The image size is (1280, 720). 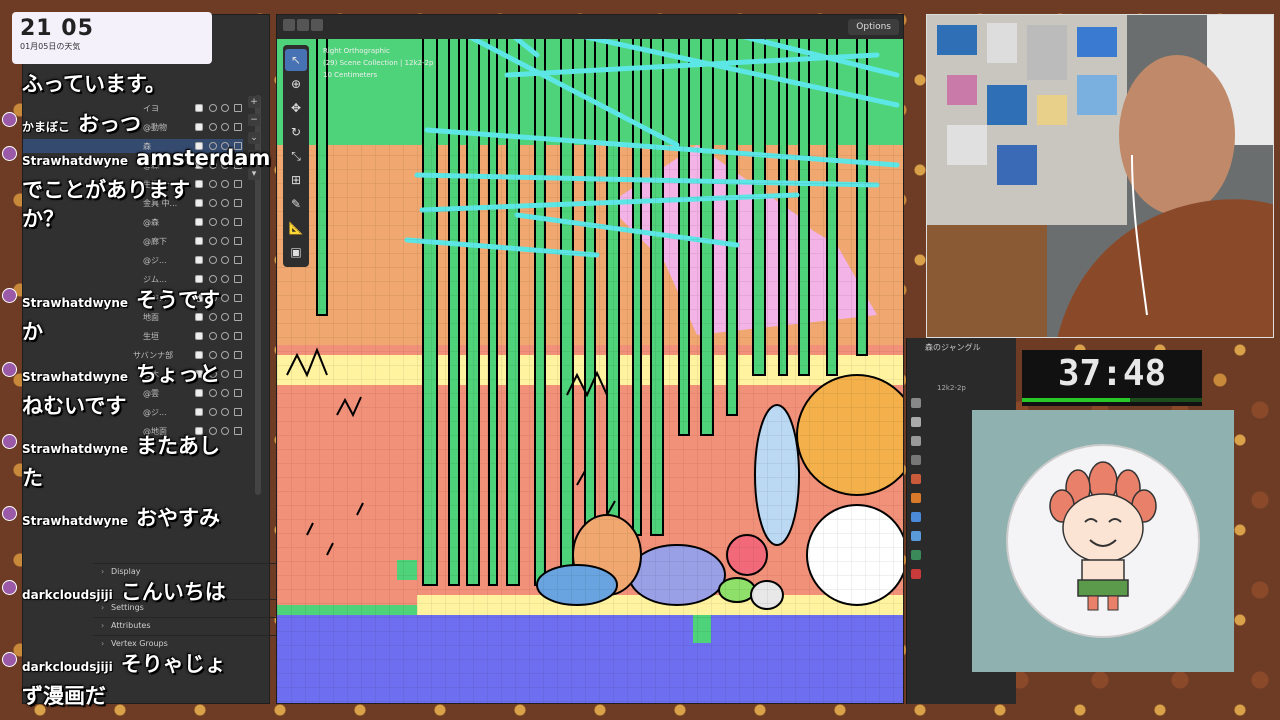 What do you see at coordinates (916, 574) in the screenshot?
I see `material-icon` at bounding box center [916, 574].